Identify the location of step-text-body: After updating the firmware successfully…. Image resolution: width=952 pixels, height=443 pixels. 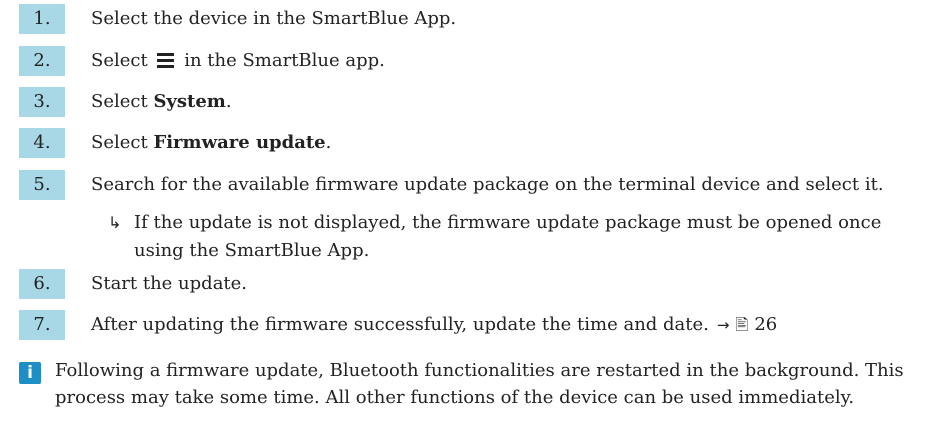
(400, 324).